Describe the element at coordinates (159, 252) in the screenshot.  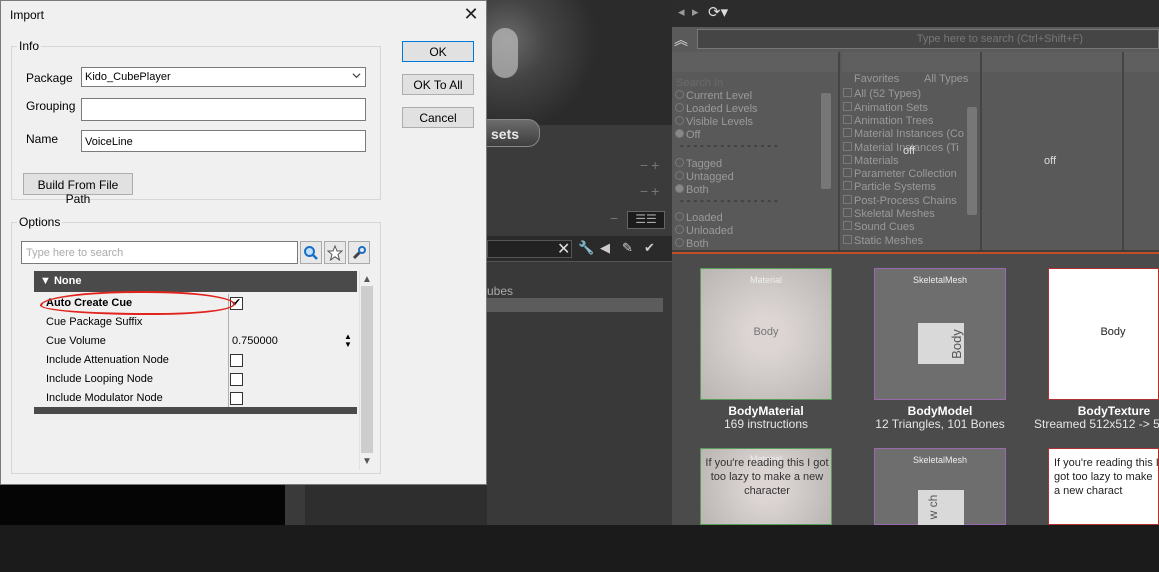
I see `options-search-input: Type here to search` at that location.